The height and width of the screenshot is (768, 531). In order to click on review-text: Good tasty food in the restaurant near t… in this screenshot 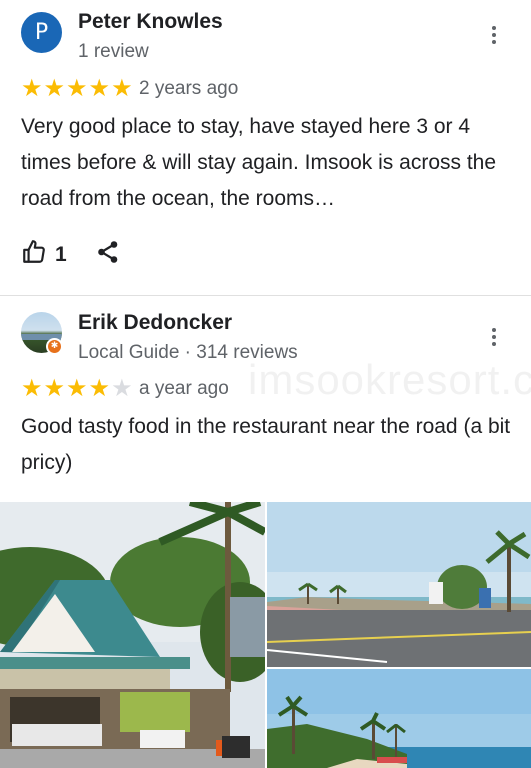, I will do `click(266, 445)`.